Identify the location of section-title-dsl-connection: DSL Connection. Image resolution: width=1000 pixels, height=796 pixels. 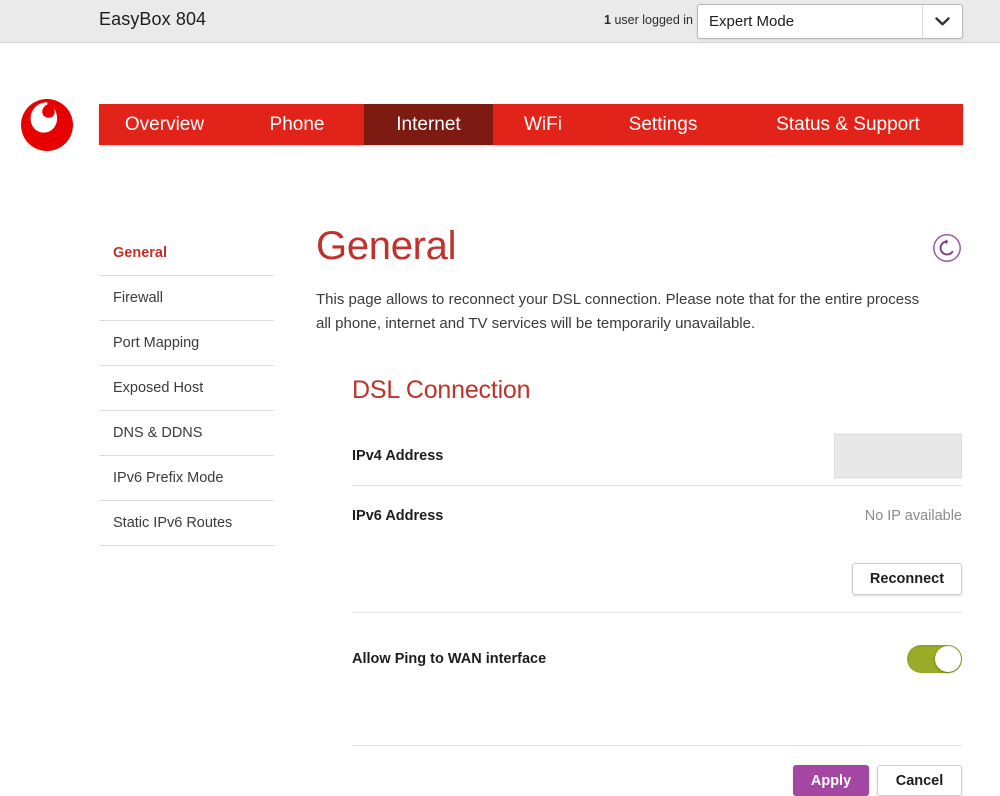
(441, 390).